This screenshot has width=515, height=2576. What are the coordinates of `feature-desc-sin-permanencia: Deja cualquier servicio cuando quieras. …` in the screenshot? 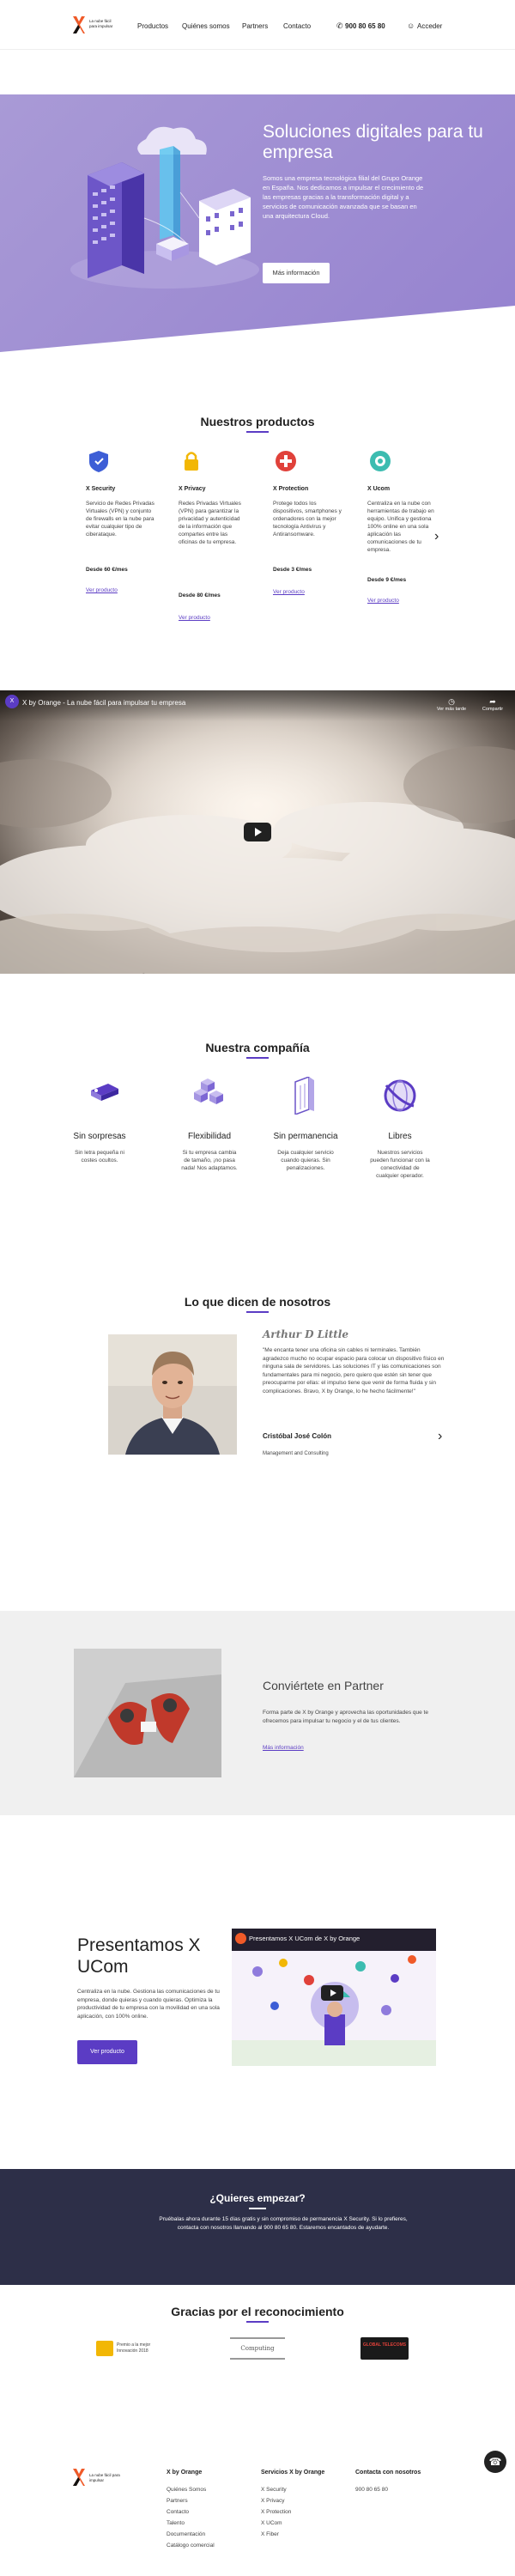 It's located at (305, 1160).